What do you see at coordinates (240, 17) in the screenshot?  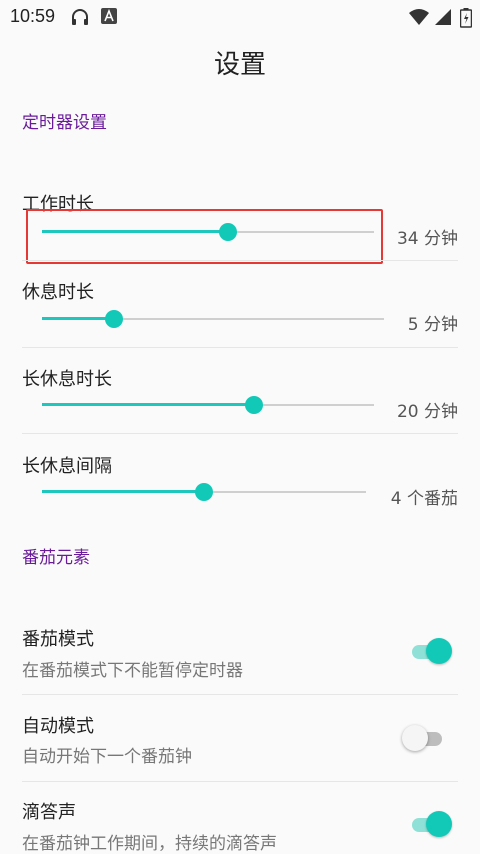 I see `status-bar: 10:59` at bounding box center [240, 17].